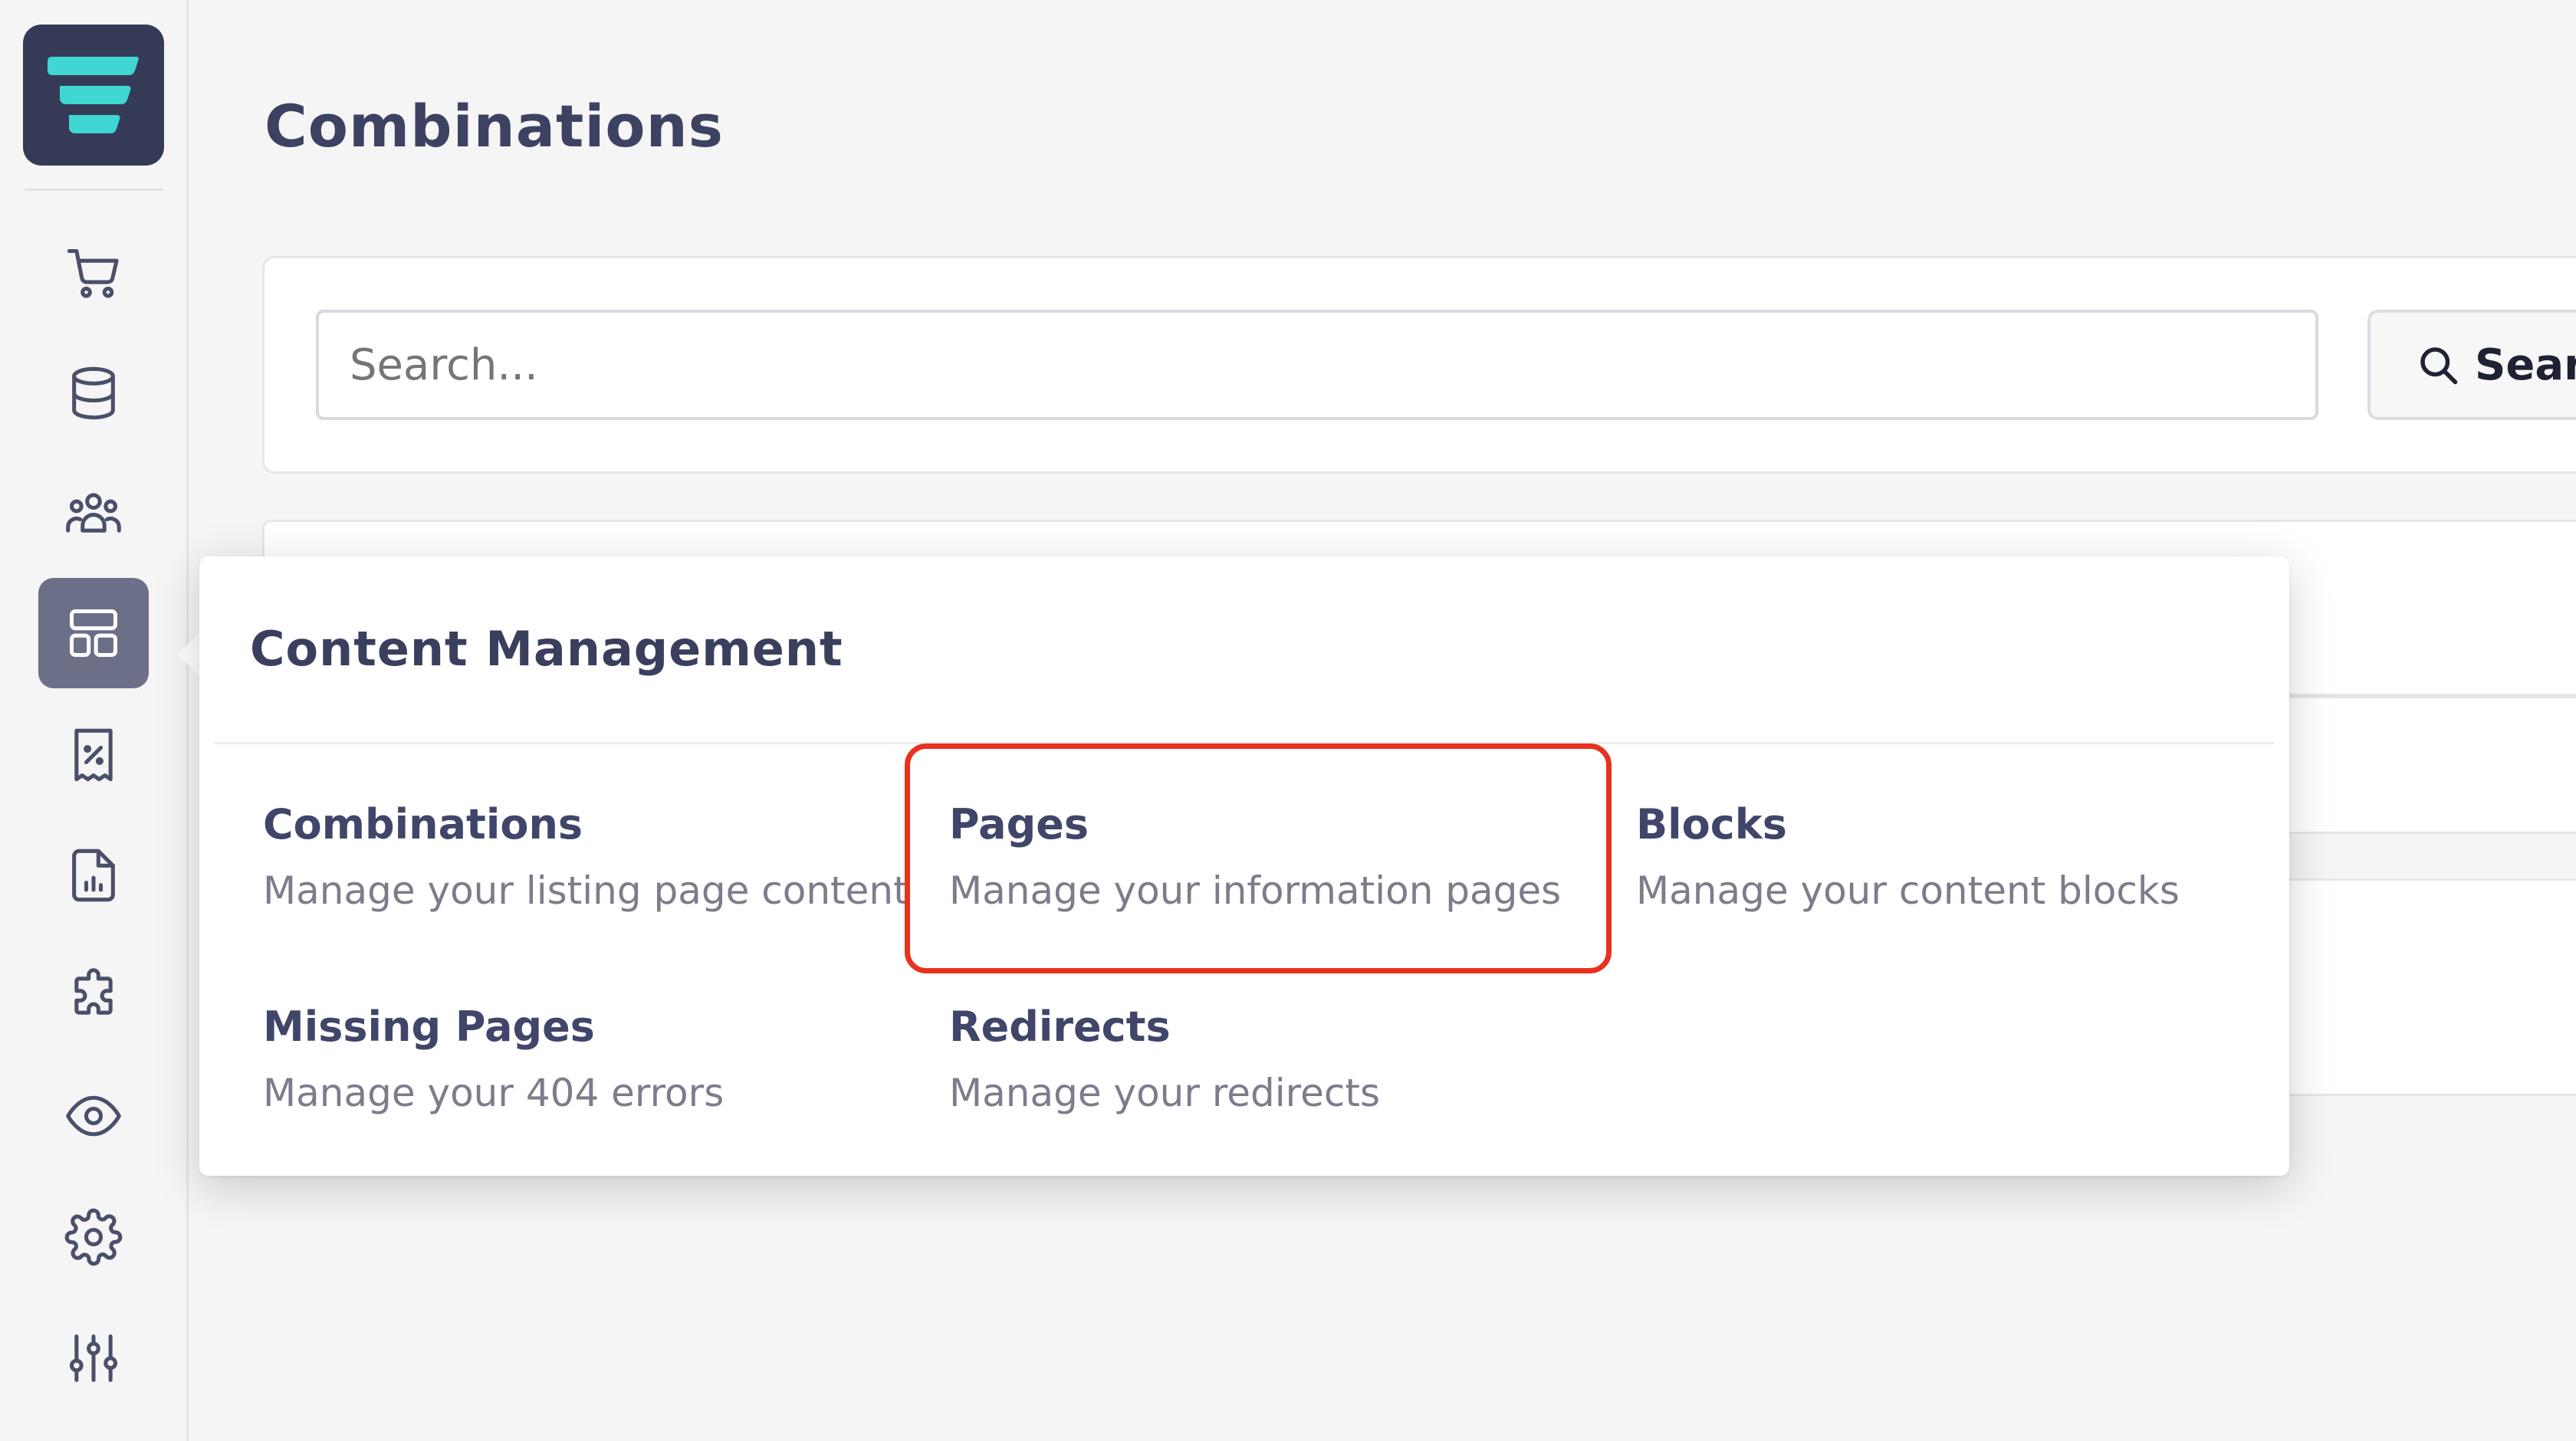  I want to click on search-button: Search, so click(2471, 365).